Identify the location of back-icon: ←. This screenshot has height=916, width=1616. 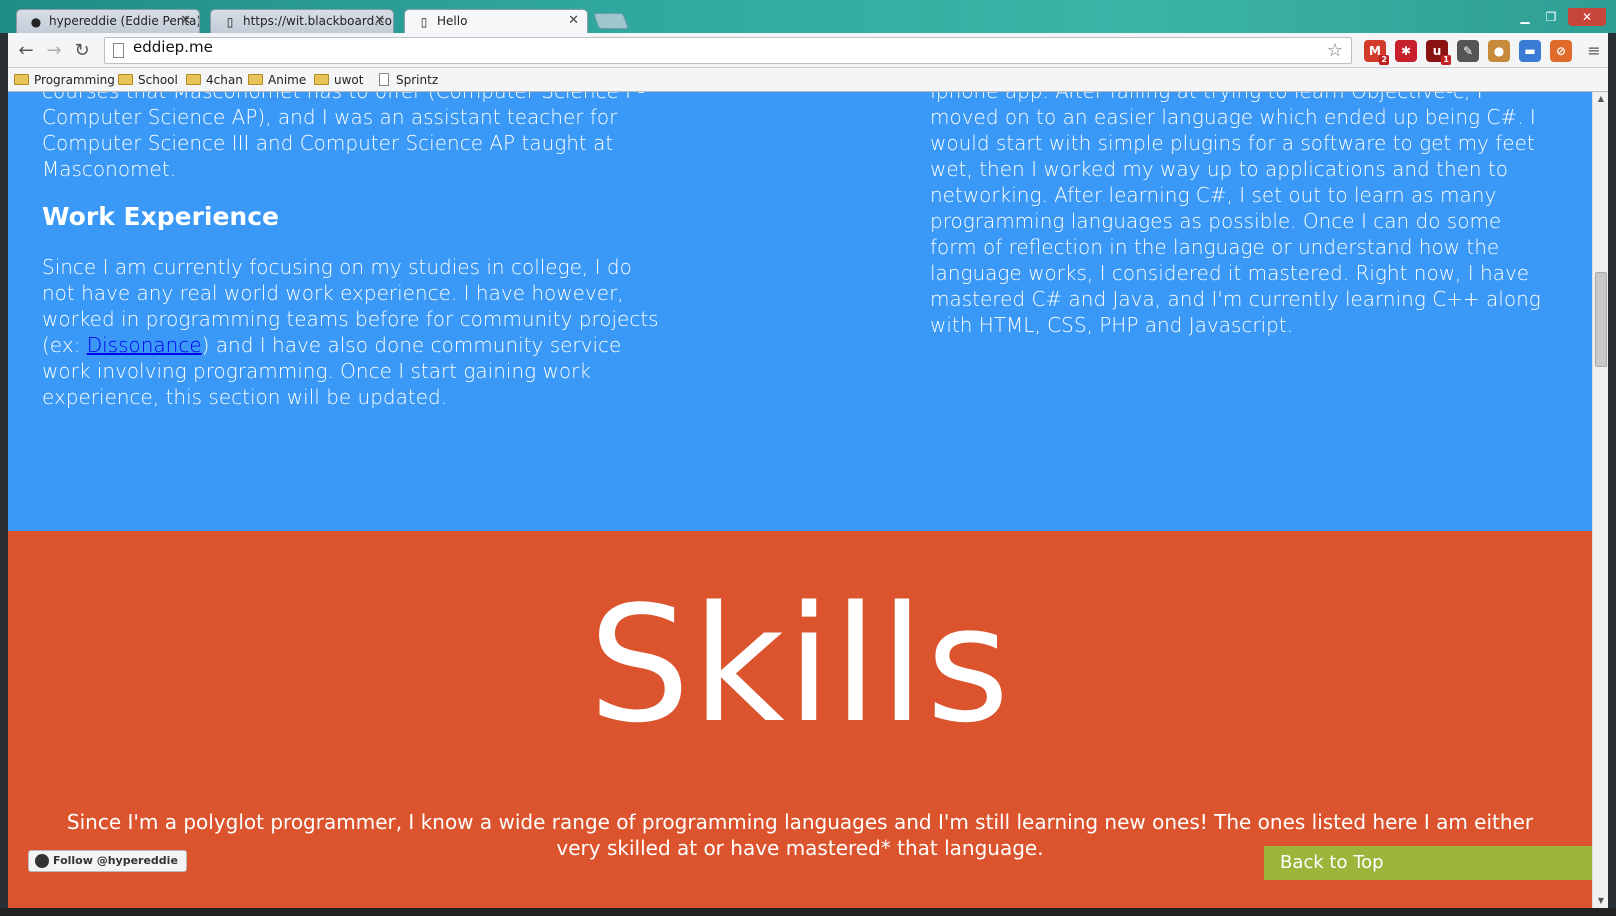
(26, 51).